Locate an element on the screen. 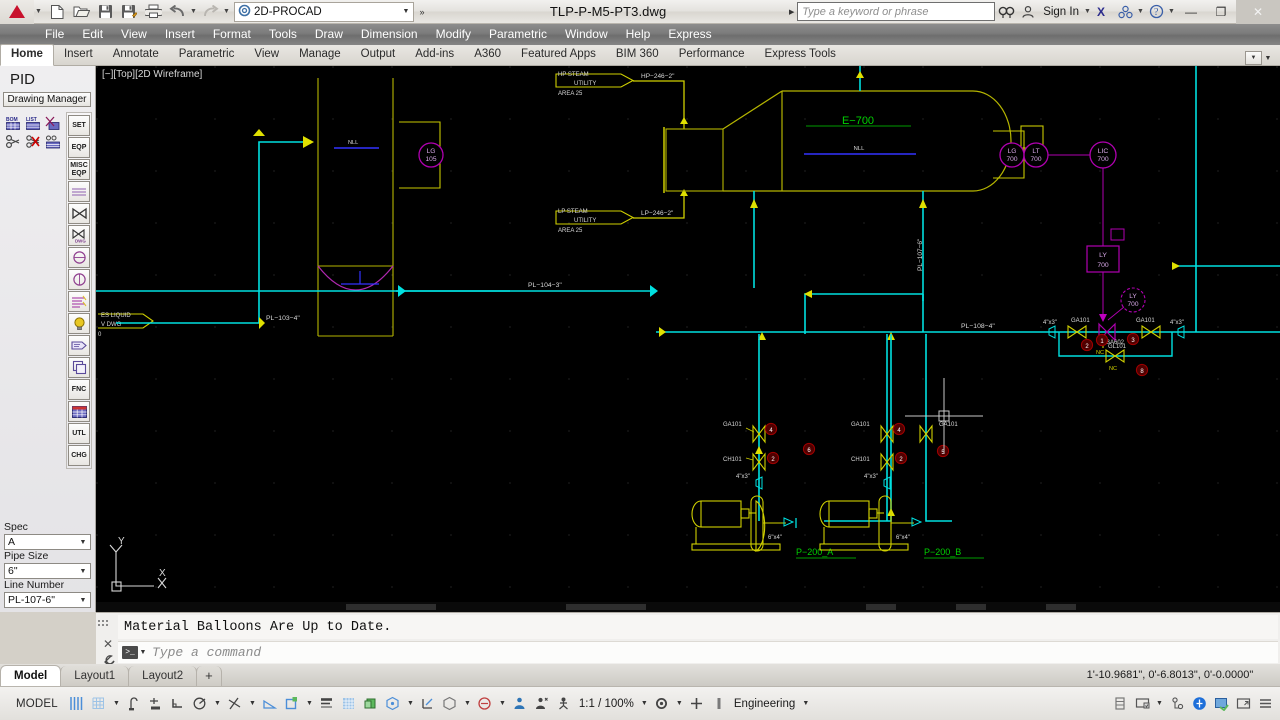 Image resolution: width=1280 pixels, height=720 pixels. function-tool-button: FNC is located at coordinates (79, 389).